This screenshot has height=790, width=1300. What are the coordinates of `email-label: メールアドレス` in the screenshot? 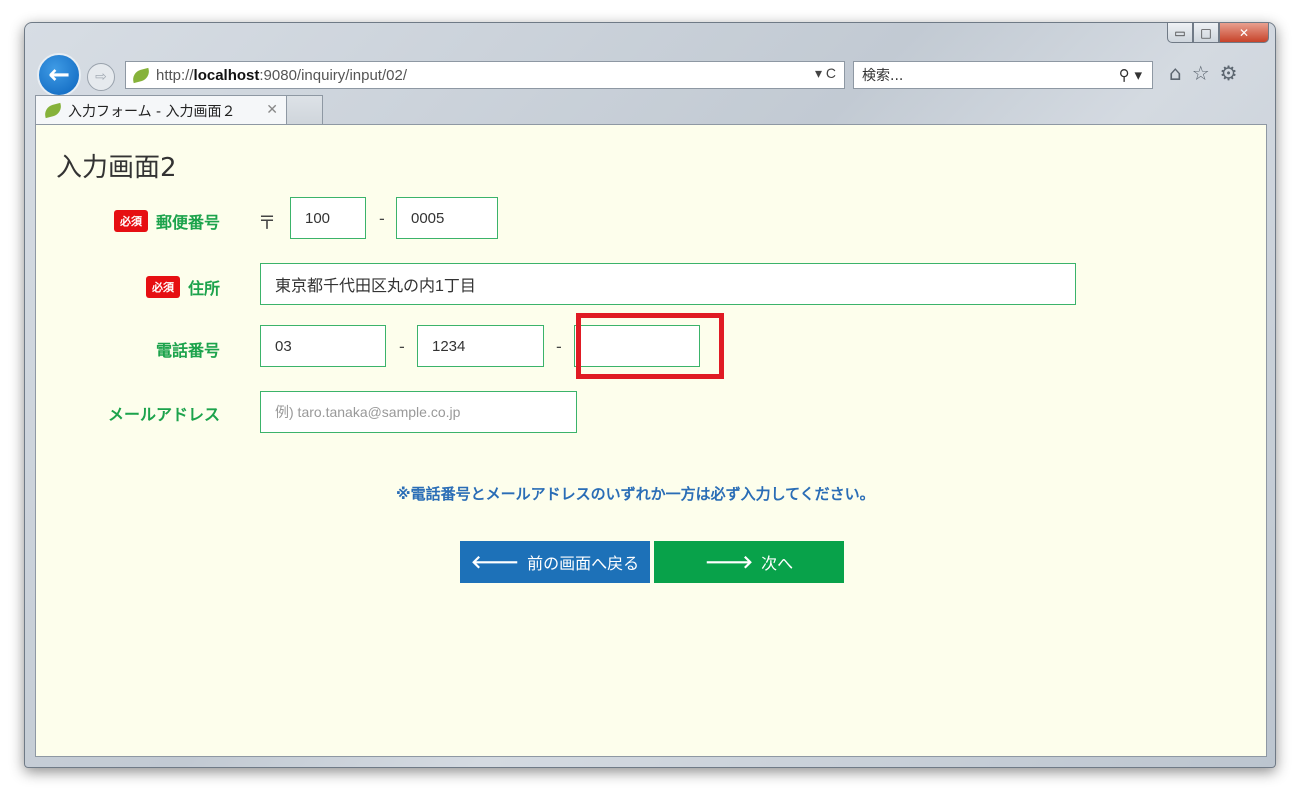 It's located at (164, 413).